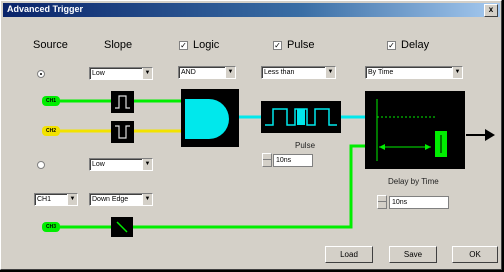 The image size is (504, 272). What do you see at coordinates (110, 199) in the screenshot?
I see `edge-value: Down Edge` at bounding box center [110, 199].